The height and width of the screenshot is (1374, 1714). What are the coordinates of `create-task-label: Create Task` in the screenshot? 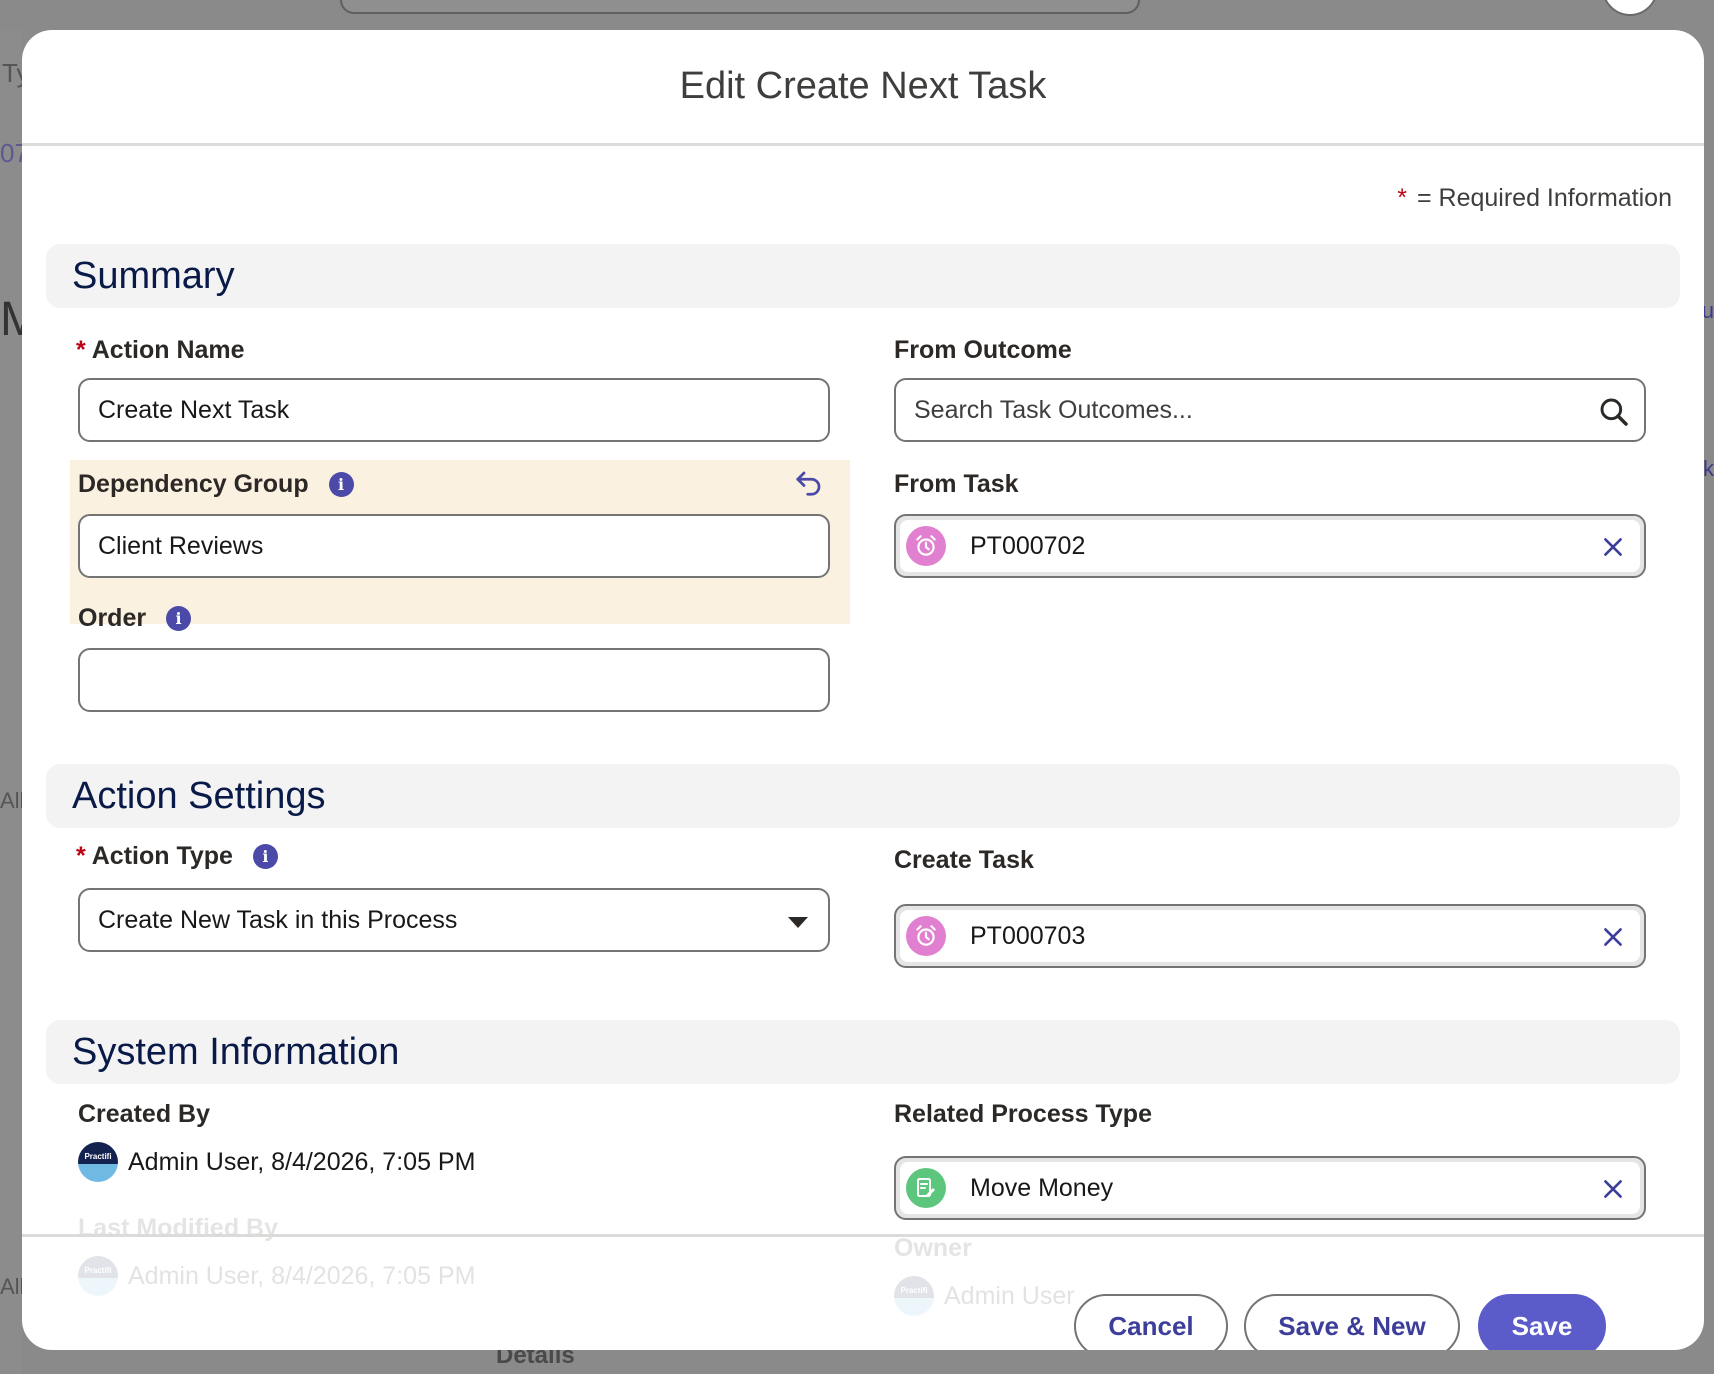 It's located at (964, 860).